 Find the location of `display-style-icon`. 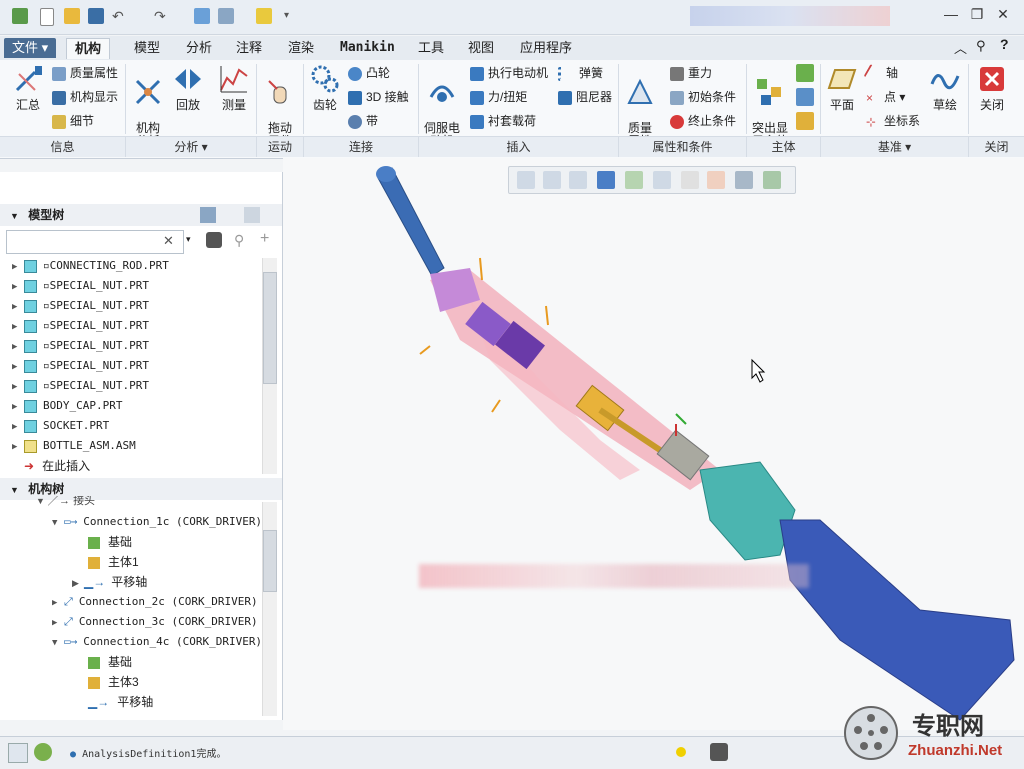

display-style-icon is located at coordinates (634, 180).